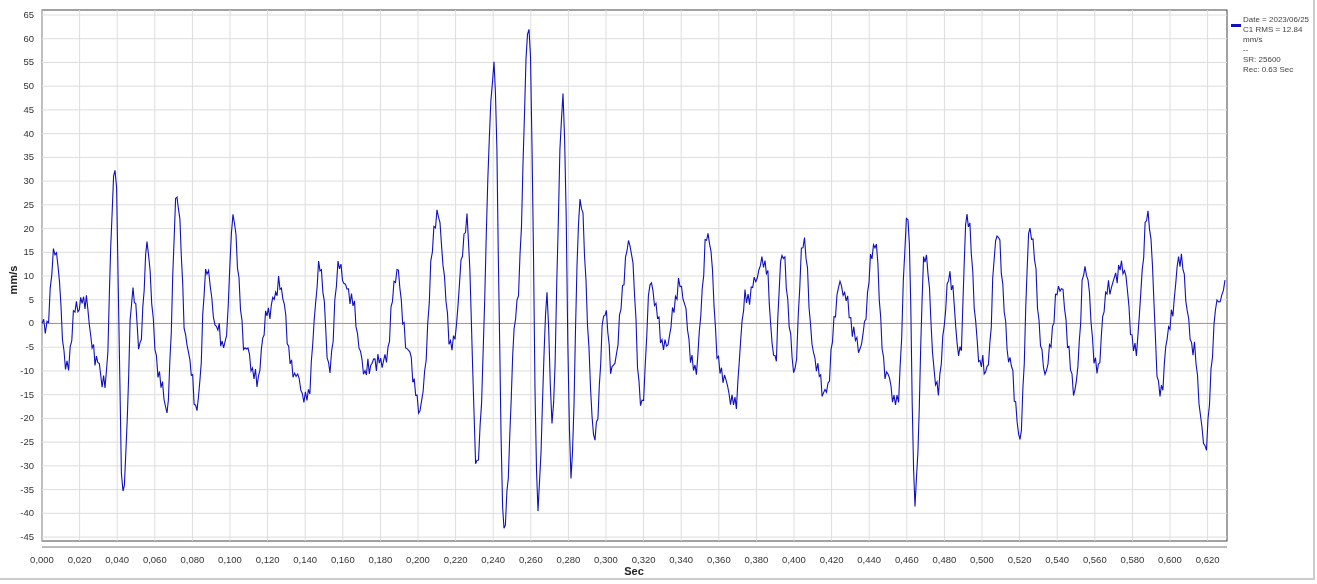 The height and width of the screenshot is (584, 1317). Describe the element at coordinates (29, 347) in the screenshot. I see `axis-tick-label: -5` at that location.